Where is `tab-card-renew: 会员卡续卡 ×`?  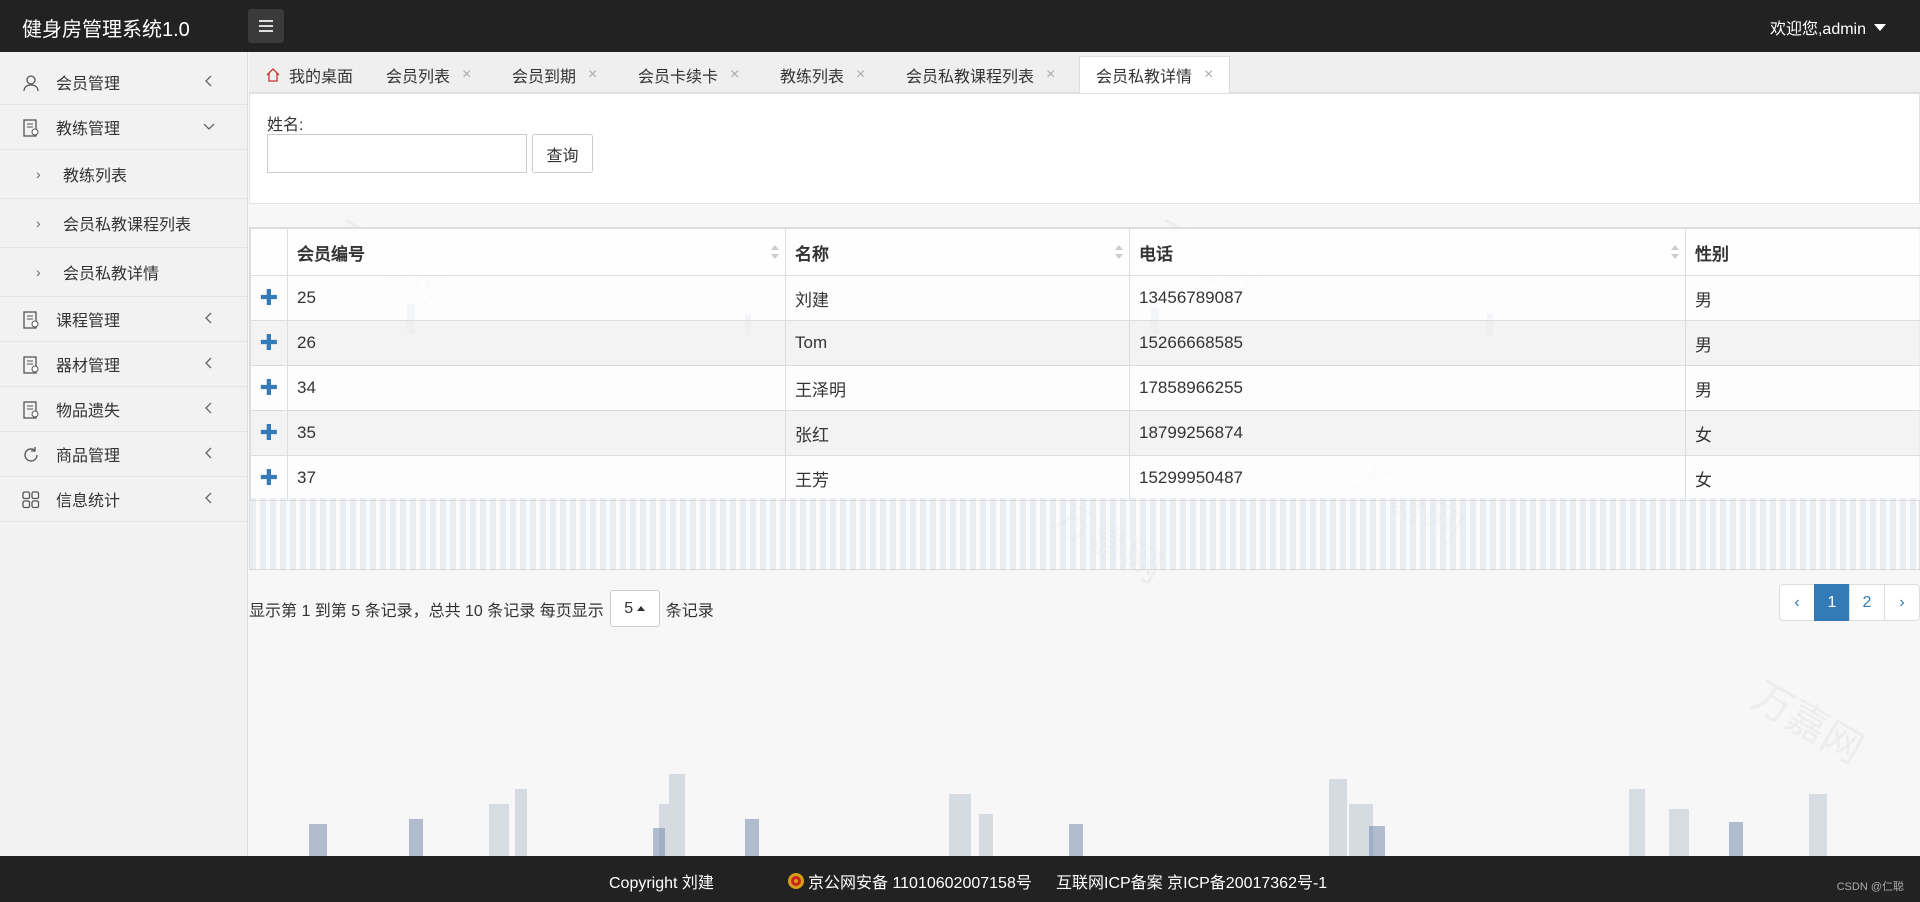 tab-card-renew: 会员卡续卡 × is located at coordinates (688, 74).